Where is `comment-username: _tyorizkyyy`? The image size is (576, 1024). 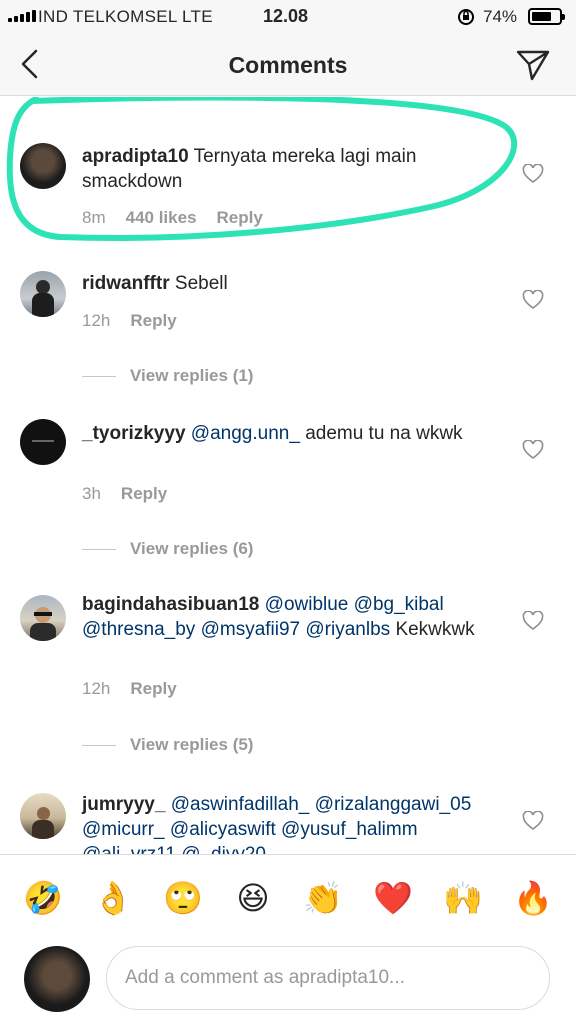 comment-username: _tyorizkyyy is located at coordinates (134, 433).